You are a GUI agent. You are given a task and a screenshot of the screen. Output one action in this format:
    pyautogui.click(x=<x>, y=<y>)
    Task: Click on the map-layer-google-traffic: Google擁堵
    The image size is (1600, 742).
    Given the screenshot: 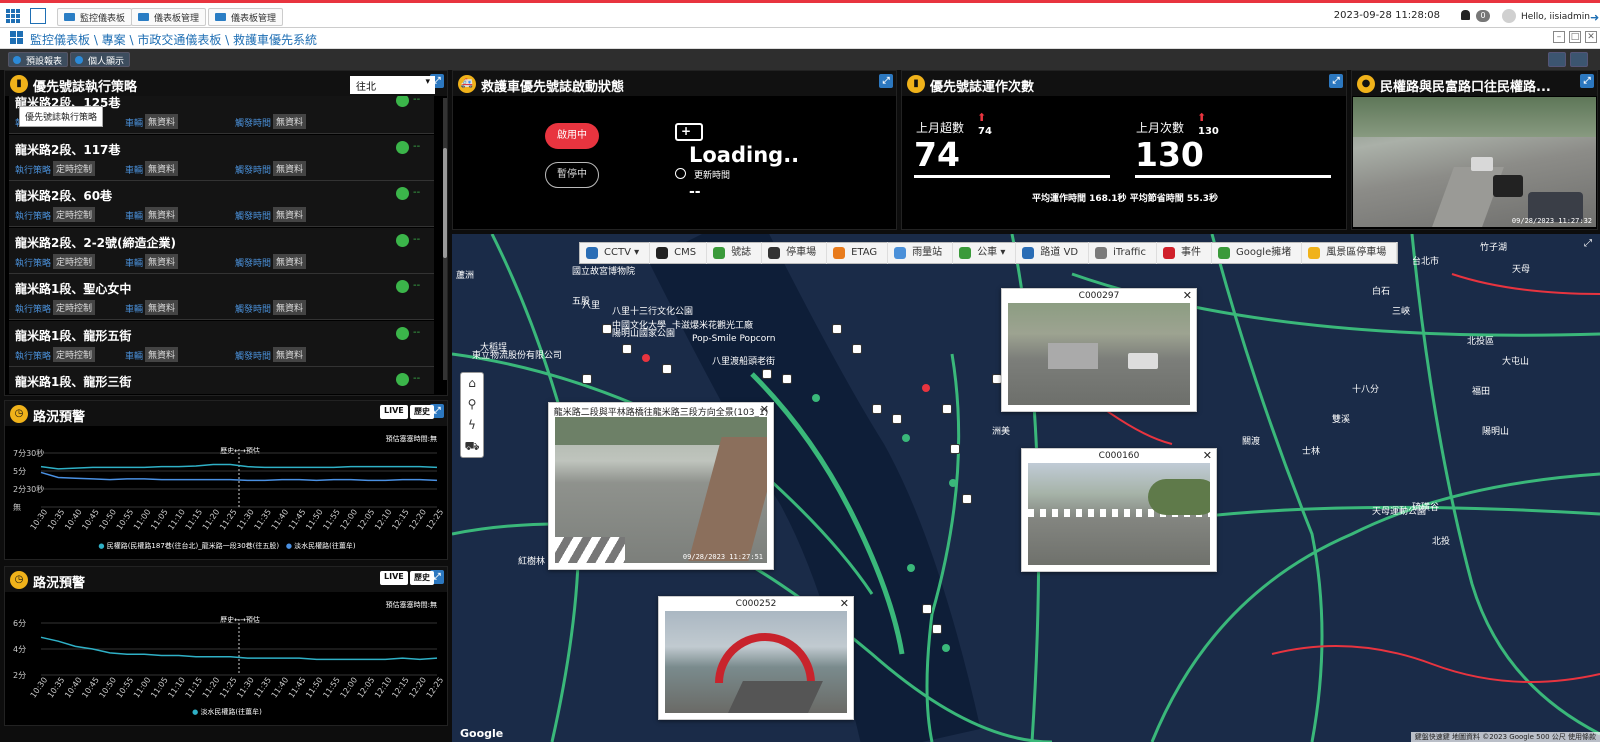 What is the action you would take?
    pyautogui.click(x=1257, y=253)
    